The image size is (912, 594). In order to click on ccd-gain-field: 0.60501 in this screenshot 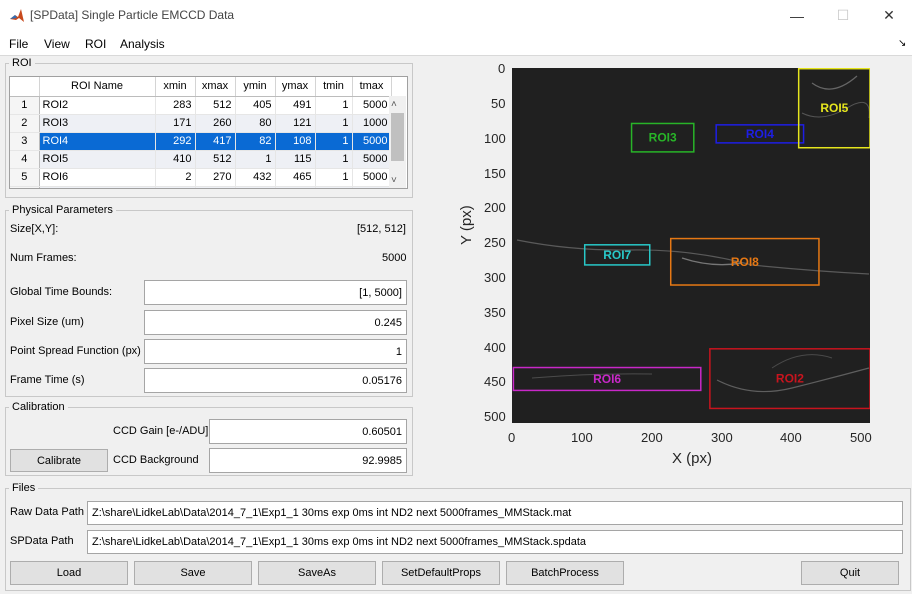, I will do `click(308, 431)`.